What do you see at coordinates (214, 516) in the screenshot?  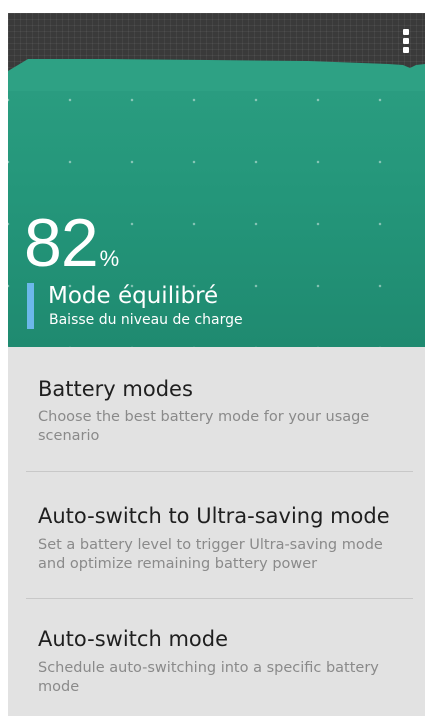 I see `auto-switch-ultra-saving-title: Auto-switch to Ultra-saving mode` at bounding box center [214, 516].